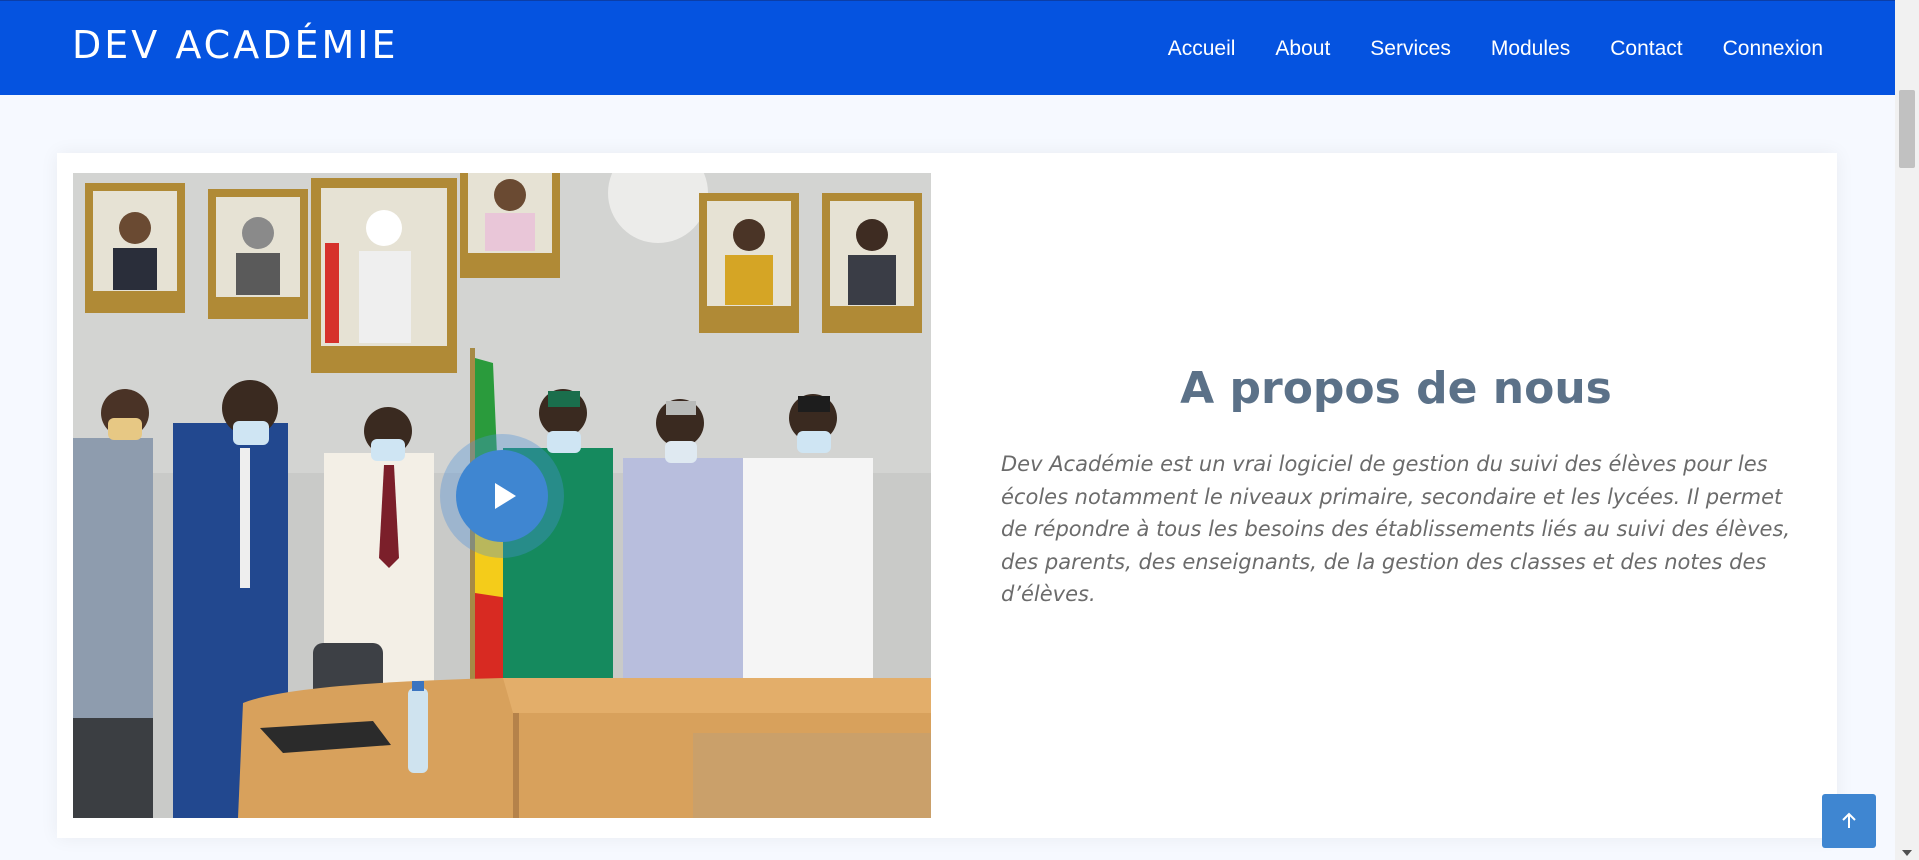  What do you see at coordinates (1907, 129) in the screenshot?
I see `scrollbar-thumb` at bounding box center [1907, 129].